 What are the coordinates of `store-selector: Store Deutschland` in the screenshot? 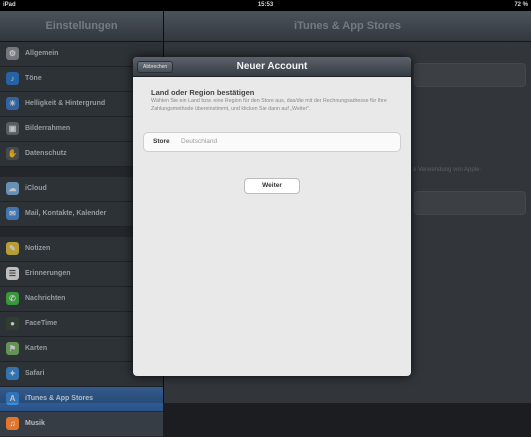 It's located at (272, 142).